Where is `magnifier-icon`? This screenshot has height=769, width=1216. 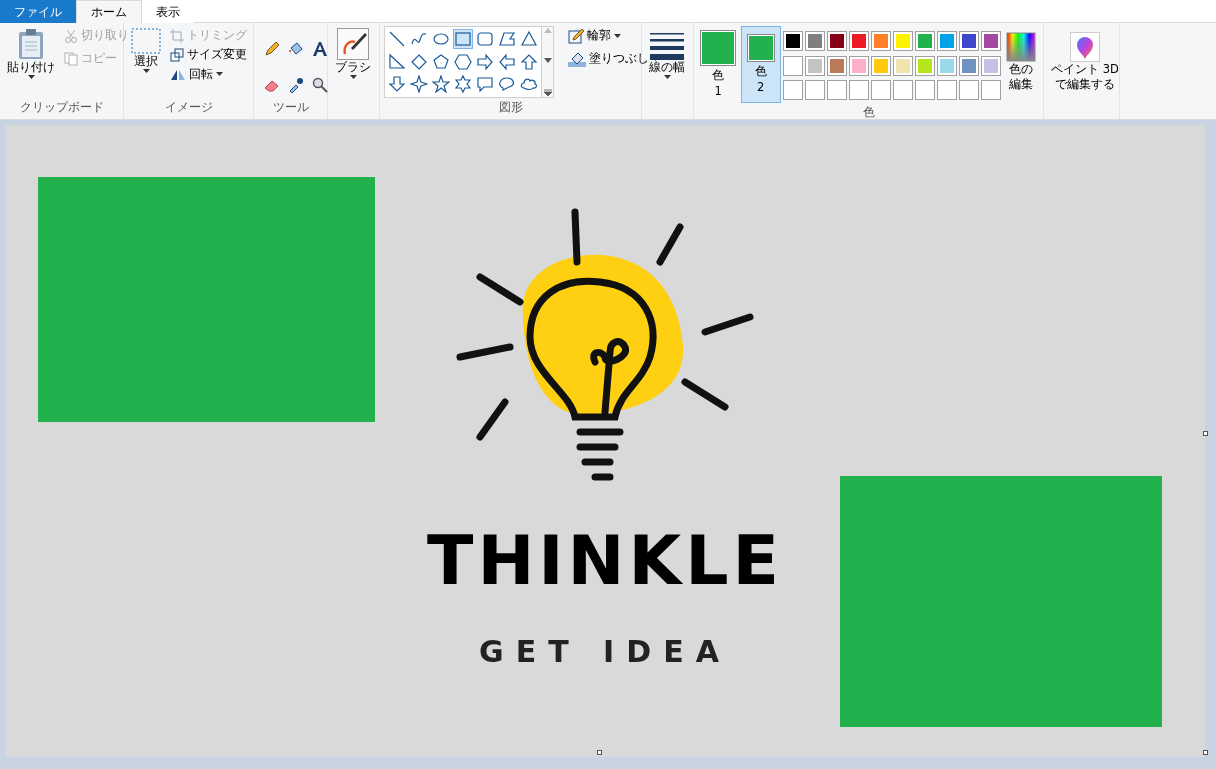 magnifier-icon is located at coordinates (320, 85).